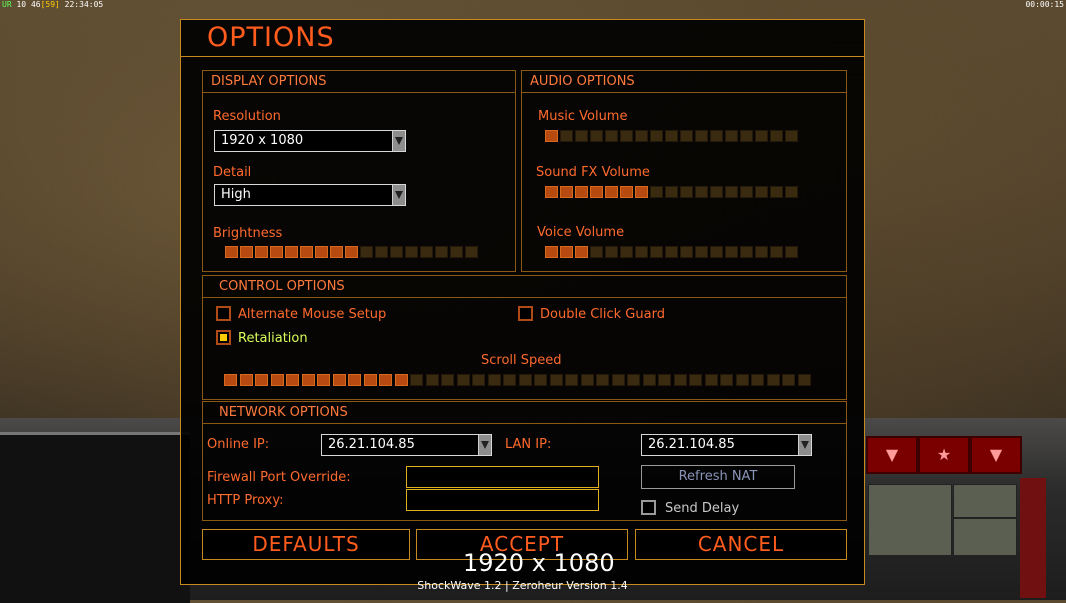 The image size is (1066, 603). I want to click on music-volume-slider, so click(671, 136).